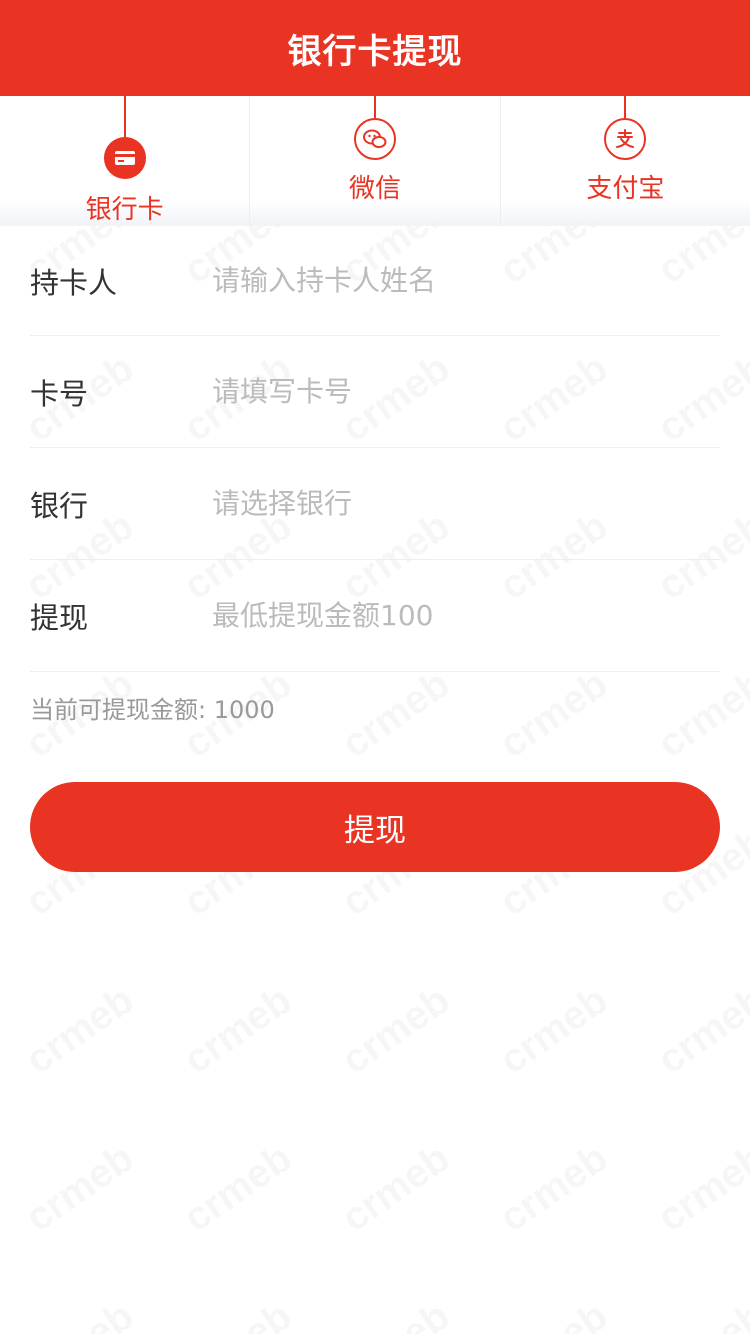 The width and height of the screenshot is (750, 1334). I want to click on tab-label-alipay: 支付宝, so click(625, 189).